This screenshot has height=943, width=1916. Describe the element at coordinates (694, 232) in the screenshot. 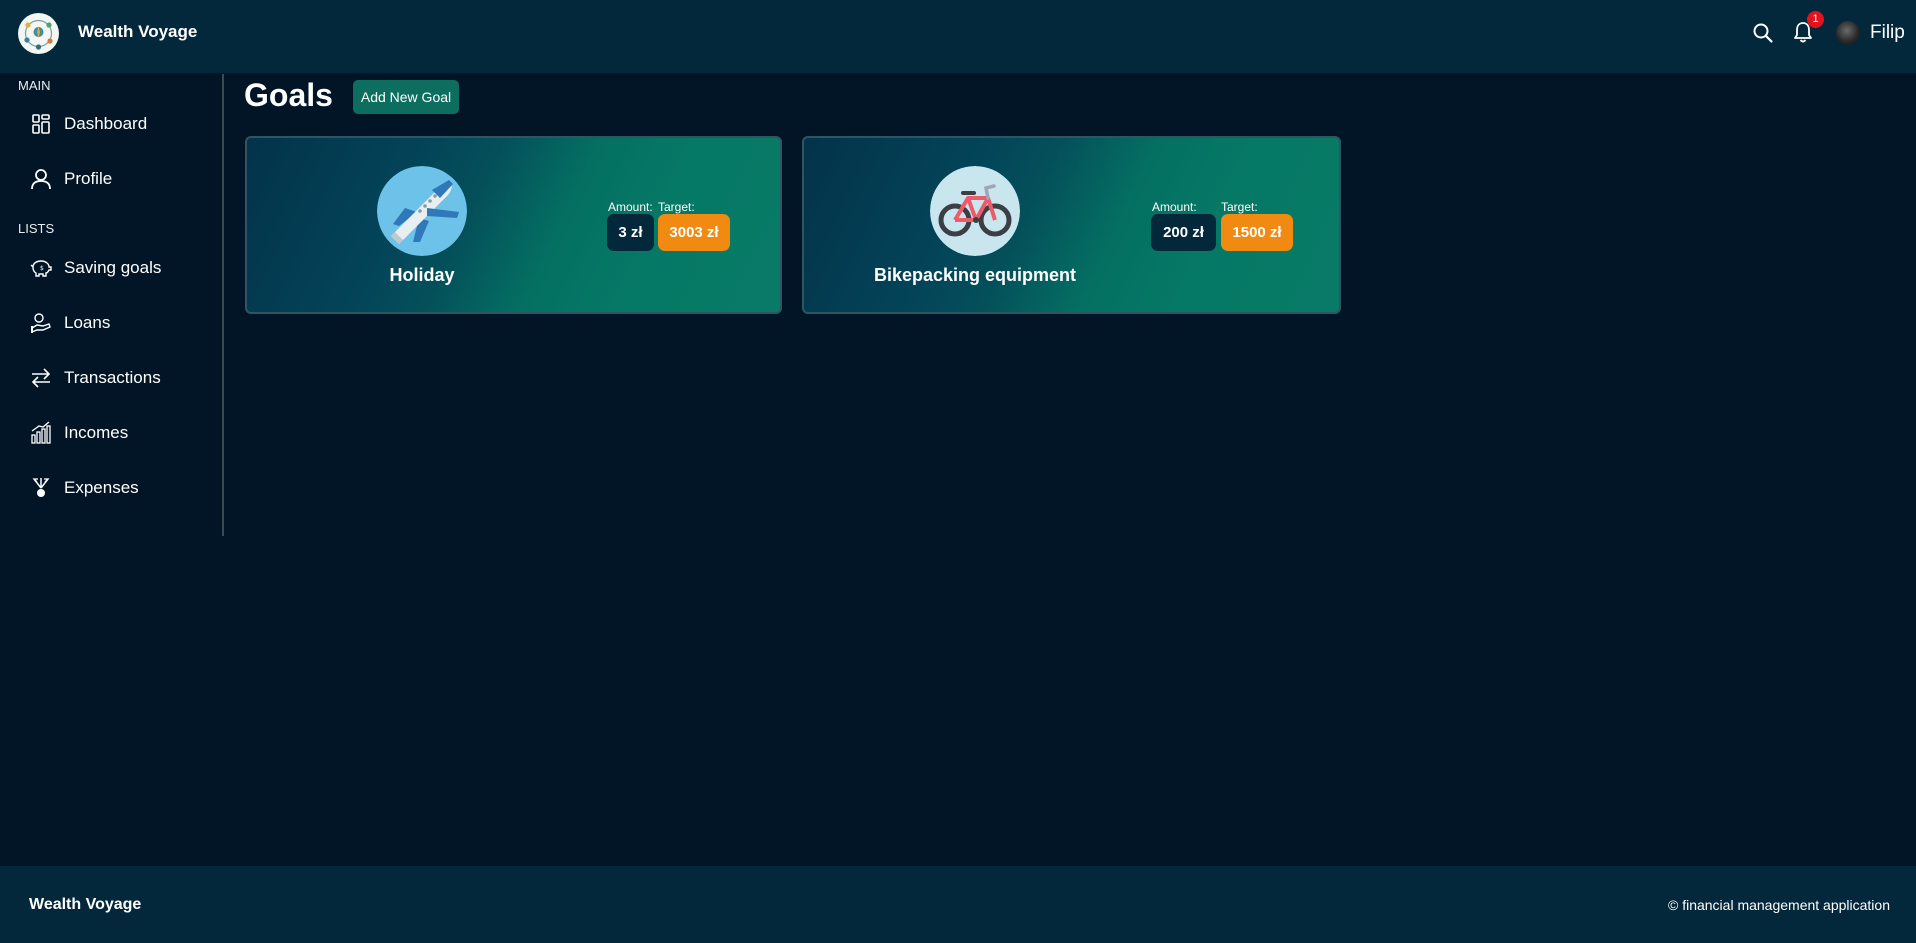

I see `goal-target-value: 3003 zł` at that location.